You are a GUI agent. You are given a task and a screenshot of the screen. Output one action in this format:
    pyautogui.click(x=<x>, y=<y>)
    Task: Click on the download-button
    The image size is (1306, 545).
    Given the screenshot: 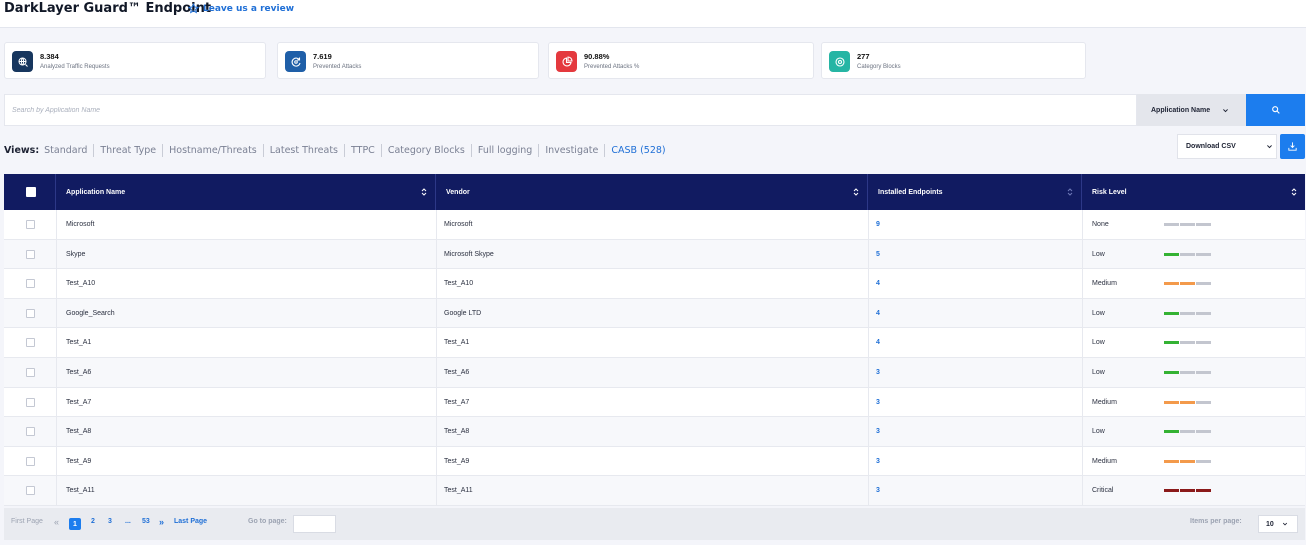 What is the action you would take?
    pyautogui.click(x=1292, y=146)
    